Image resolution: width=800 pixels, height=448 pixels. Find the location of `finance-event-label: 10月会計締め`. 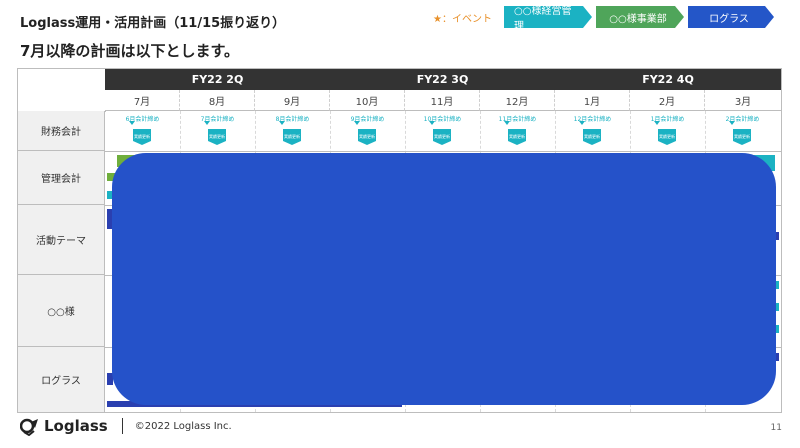

finance-event-label: 10月会計締め is located at coordinates (442, 119).